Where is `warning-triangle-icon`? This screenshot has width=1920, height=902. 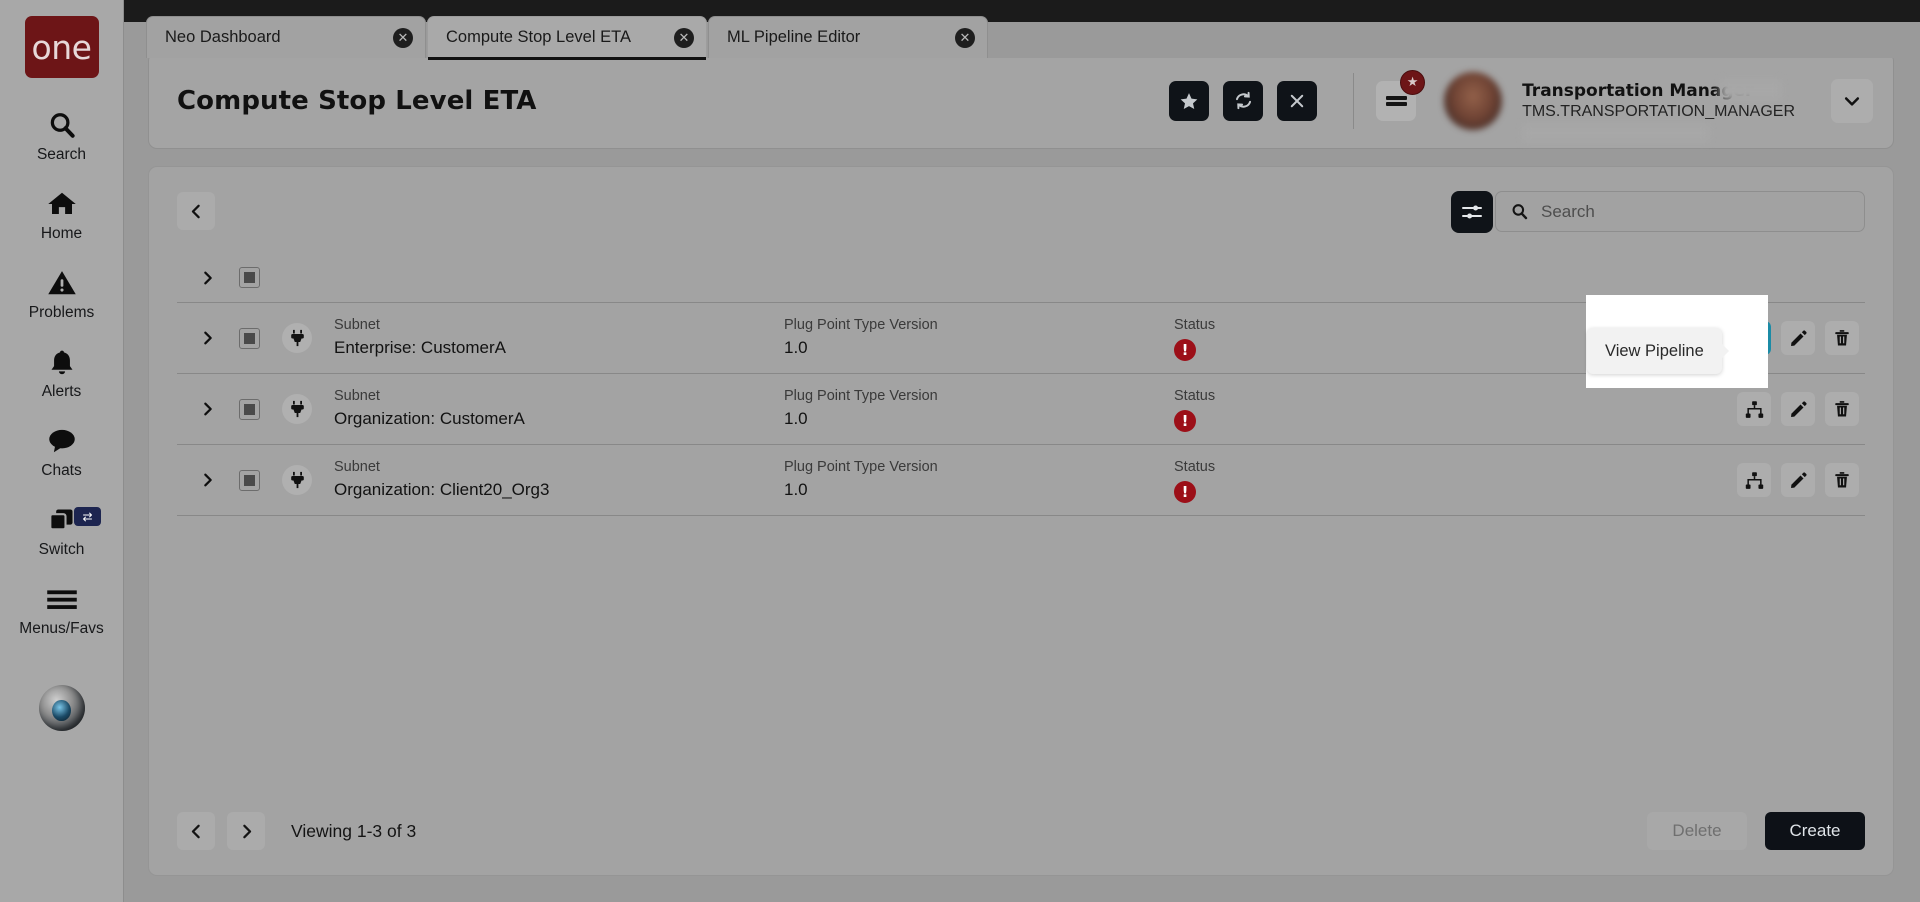
warning-triangle-icon is located at coordinates (62, 283).